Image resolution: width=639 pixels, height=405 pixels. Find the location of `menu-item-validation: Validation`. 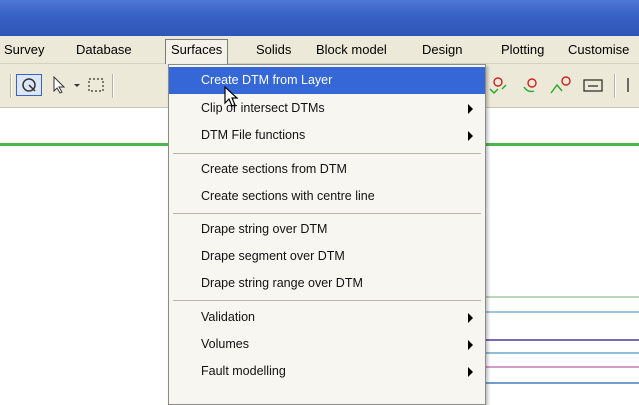

menu-item-validation: Validation is located at coordinates (327, 317).